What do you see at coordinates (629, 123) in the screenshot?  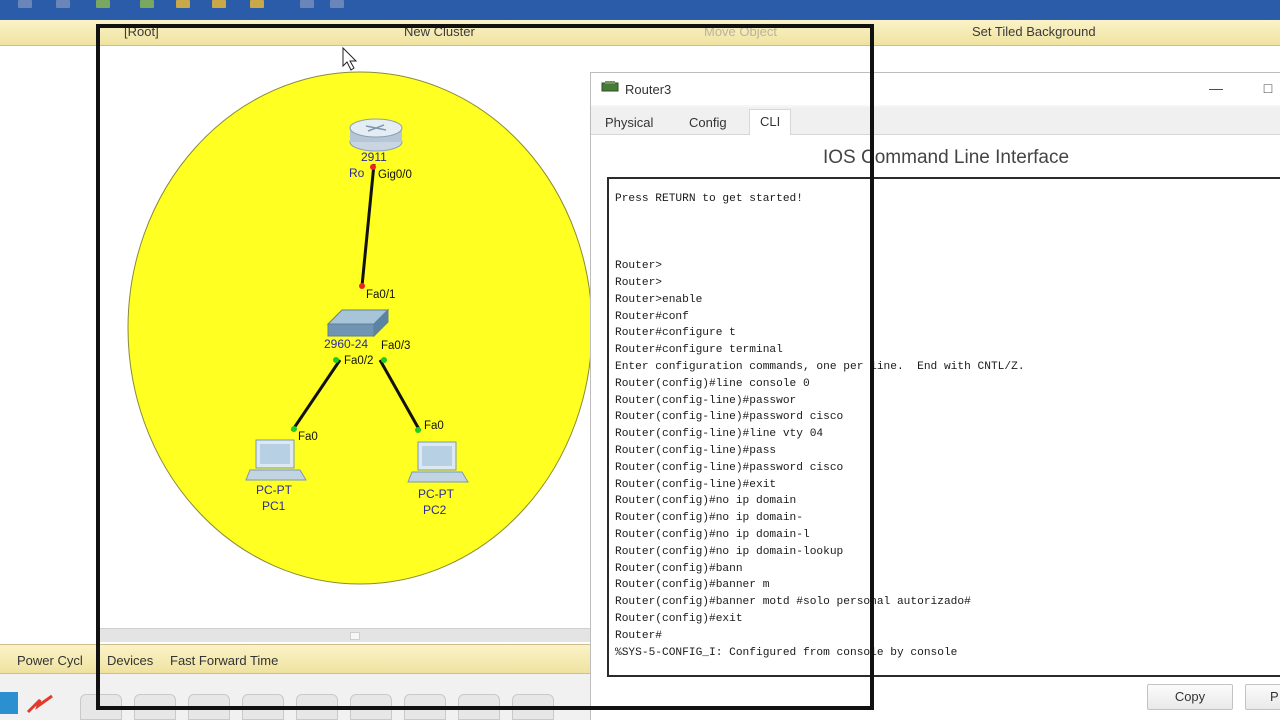 I see `tab-physical: Physical` at bounding box center [629, 123].